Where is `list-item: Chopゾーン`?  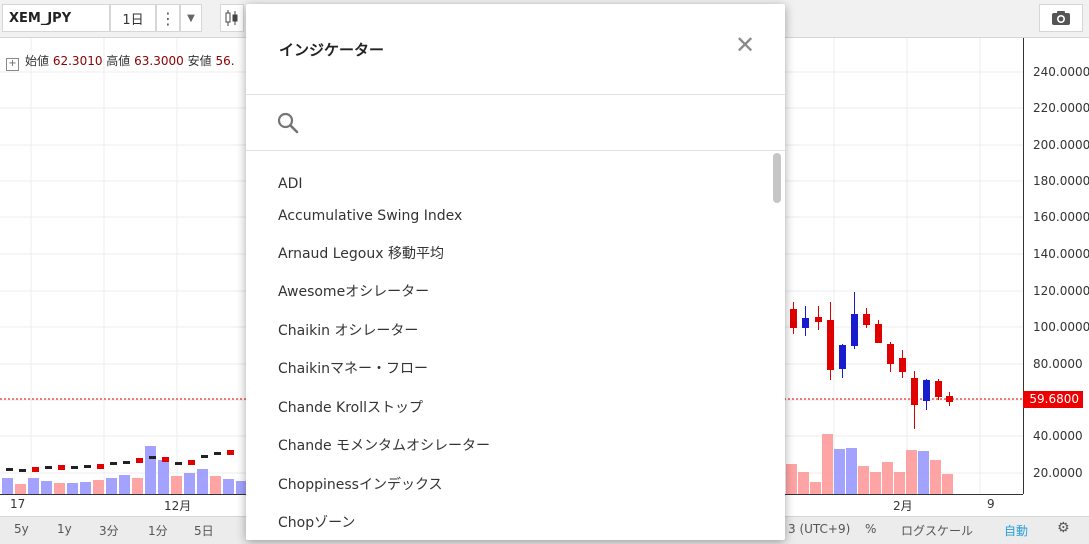 list-item: Chopゾーン is located at coordinates (316, 522).